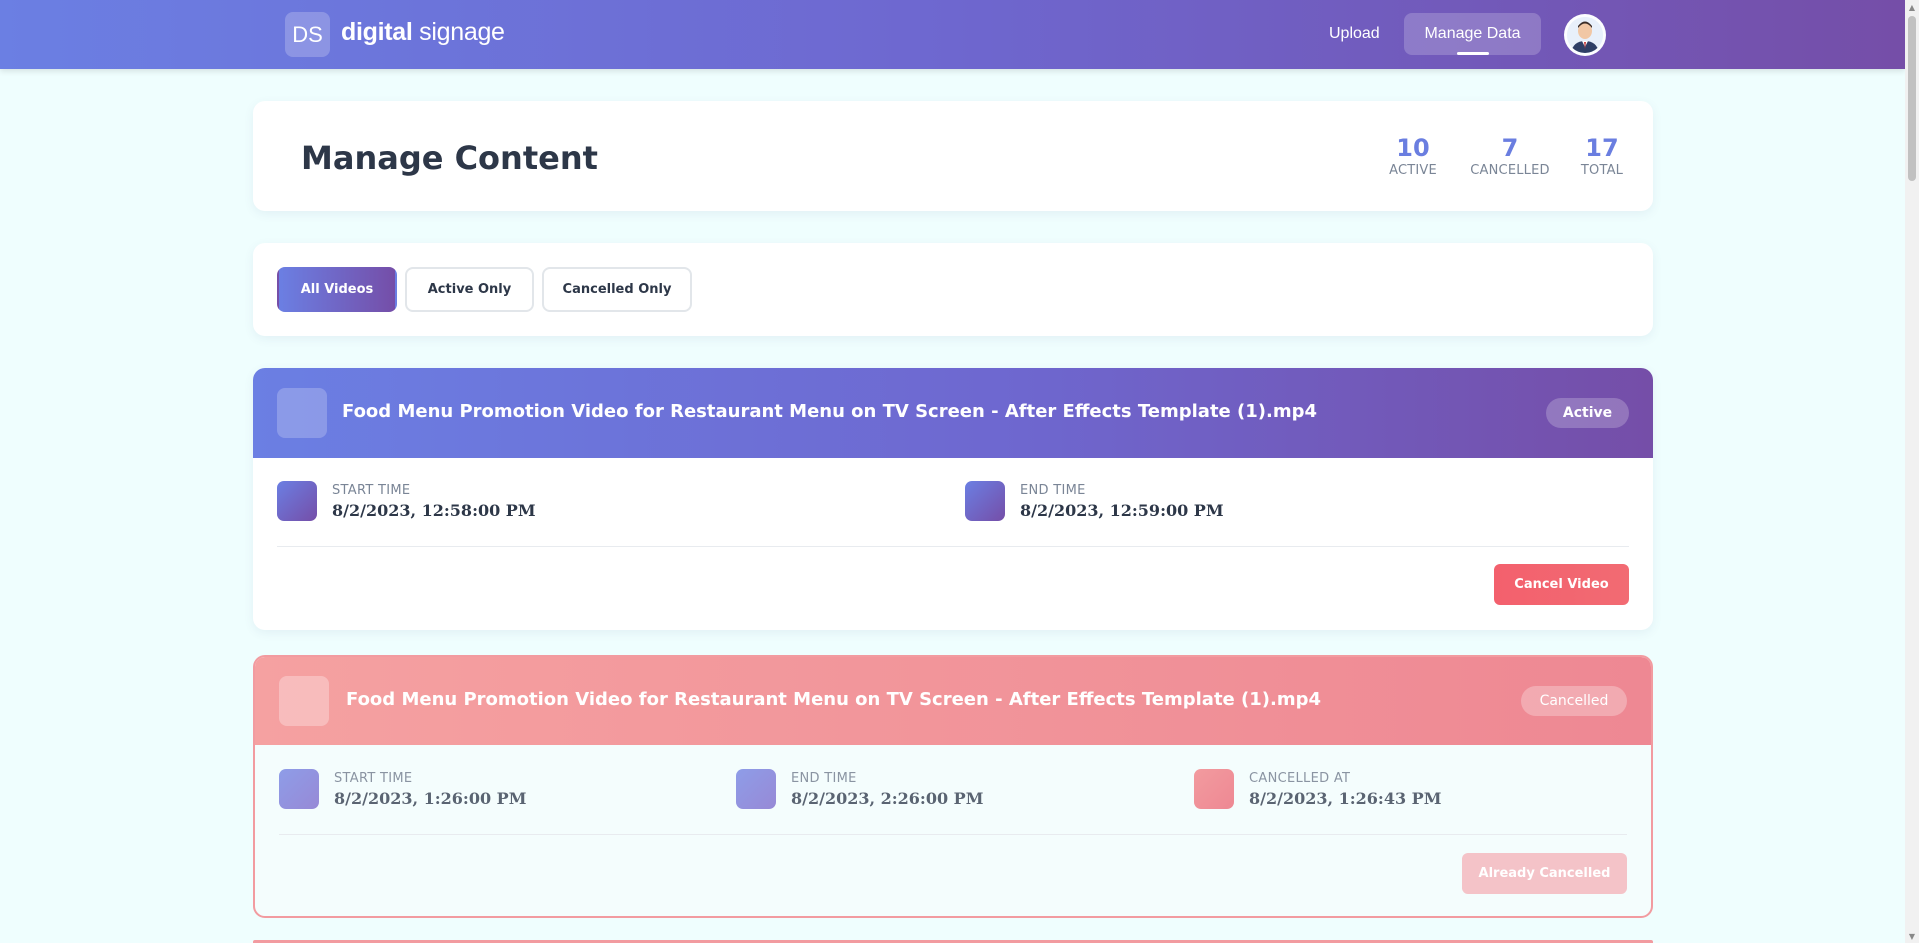  I want to click on stat-cancelled-label: CANCELLED, so click(1510, 170).